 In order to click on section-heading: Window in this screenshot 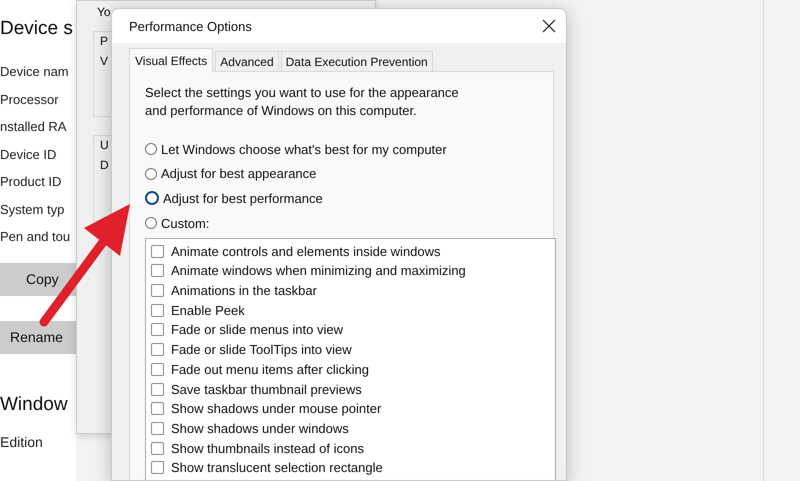, I will do `click(34, 405)`.